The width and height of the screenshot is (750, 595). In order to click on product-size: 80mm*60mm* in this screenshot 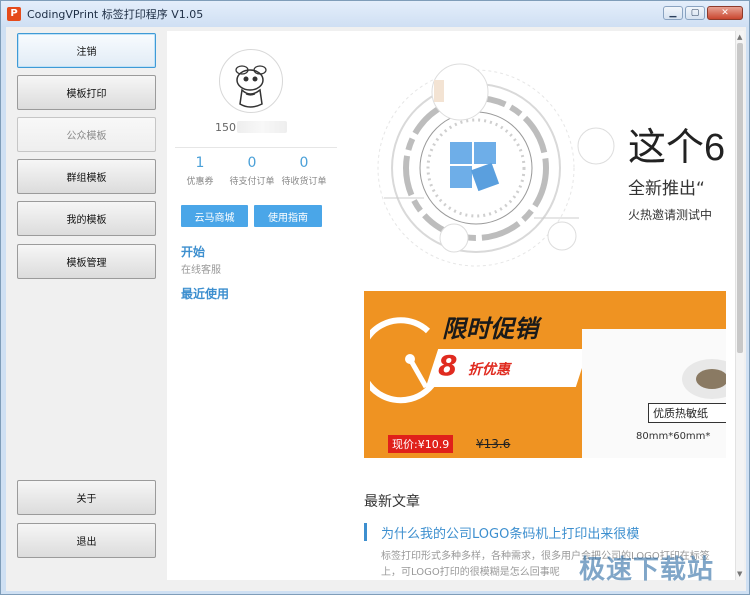, I will do `click(673, 436)`.